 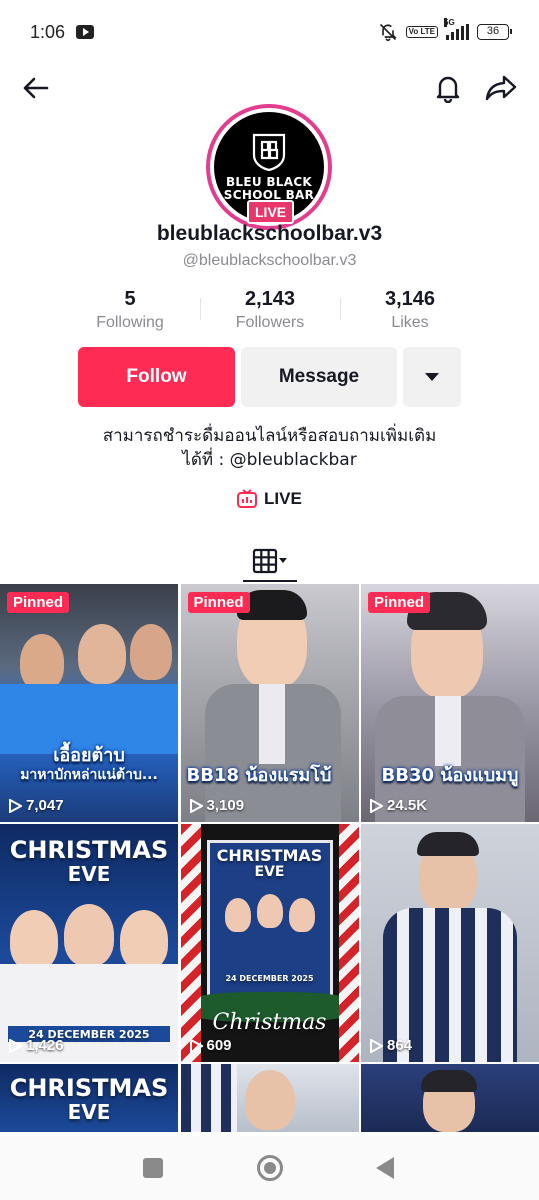 I want to click on status-icons: Vo LTE 5G 36, so click(x=445, y=30).